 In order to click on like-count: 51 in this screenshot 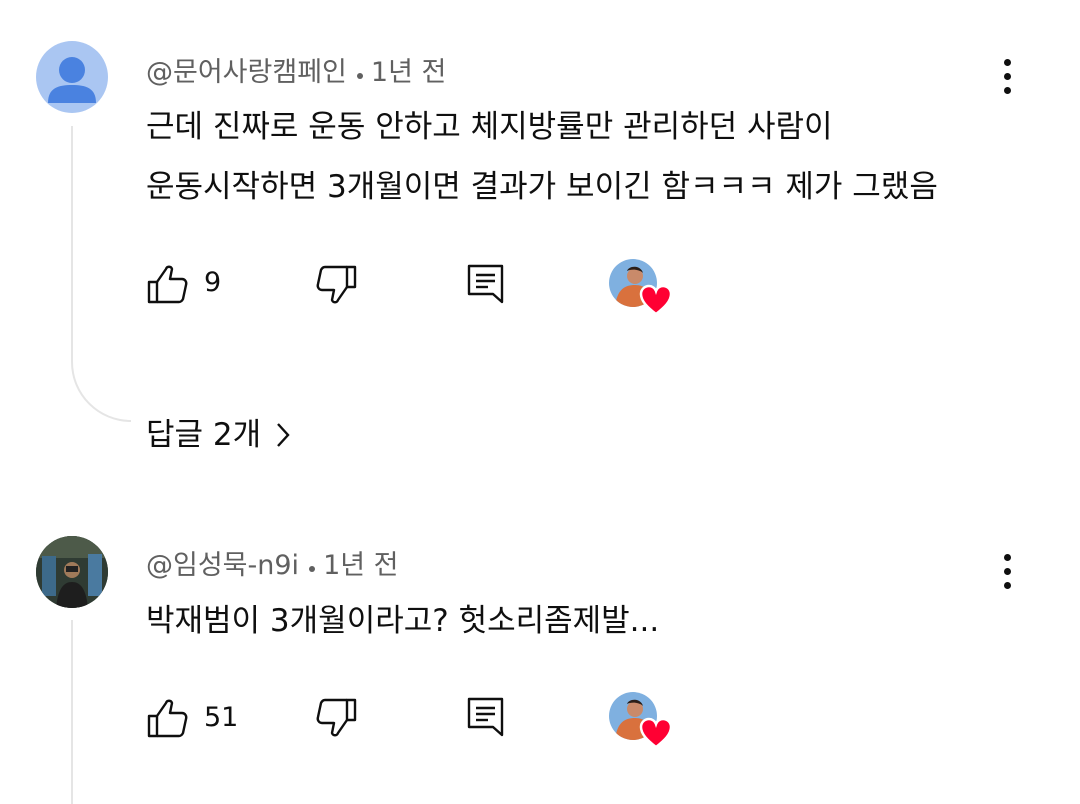, I will do `click(221, 717)`.